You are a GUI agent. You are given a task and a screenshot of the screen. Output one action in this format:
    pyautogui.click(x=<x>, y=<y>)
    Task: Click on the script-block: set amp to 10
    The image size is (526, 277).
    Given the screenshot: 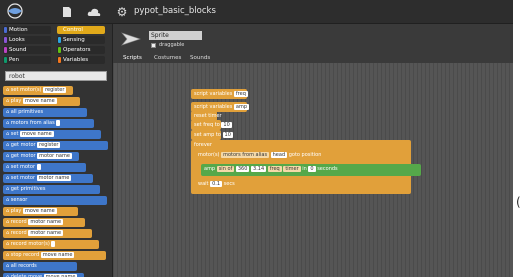 What is the action you would take?
    pyautogui.click(x=212, y=135)
    